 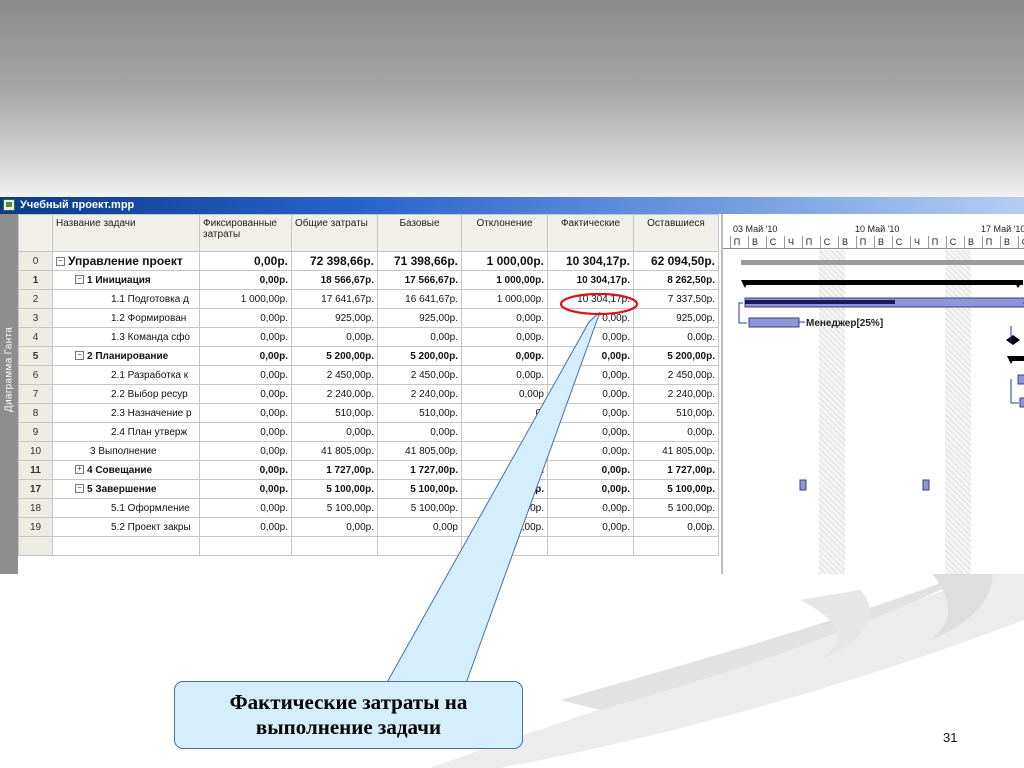 What do you see at coordinates (492, 499) in the screenshot?
I see `callout-pointer` at bounding box center [492, 499].